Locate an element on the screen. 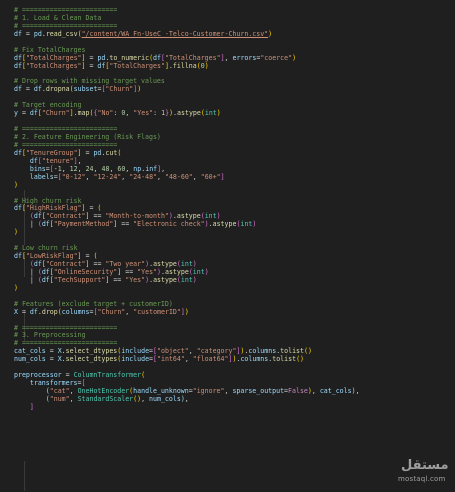 This screenshot has height=492, width=455. code-token: include is located at coordinates (135, 359).